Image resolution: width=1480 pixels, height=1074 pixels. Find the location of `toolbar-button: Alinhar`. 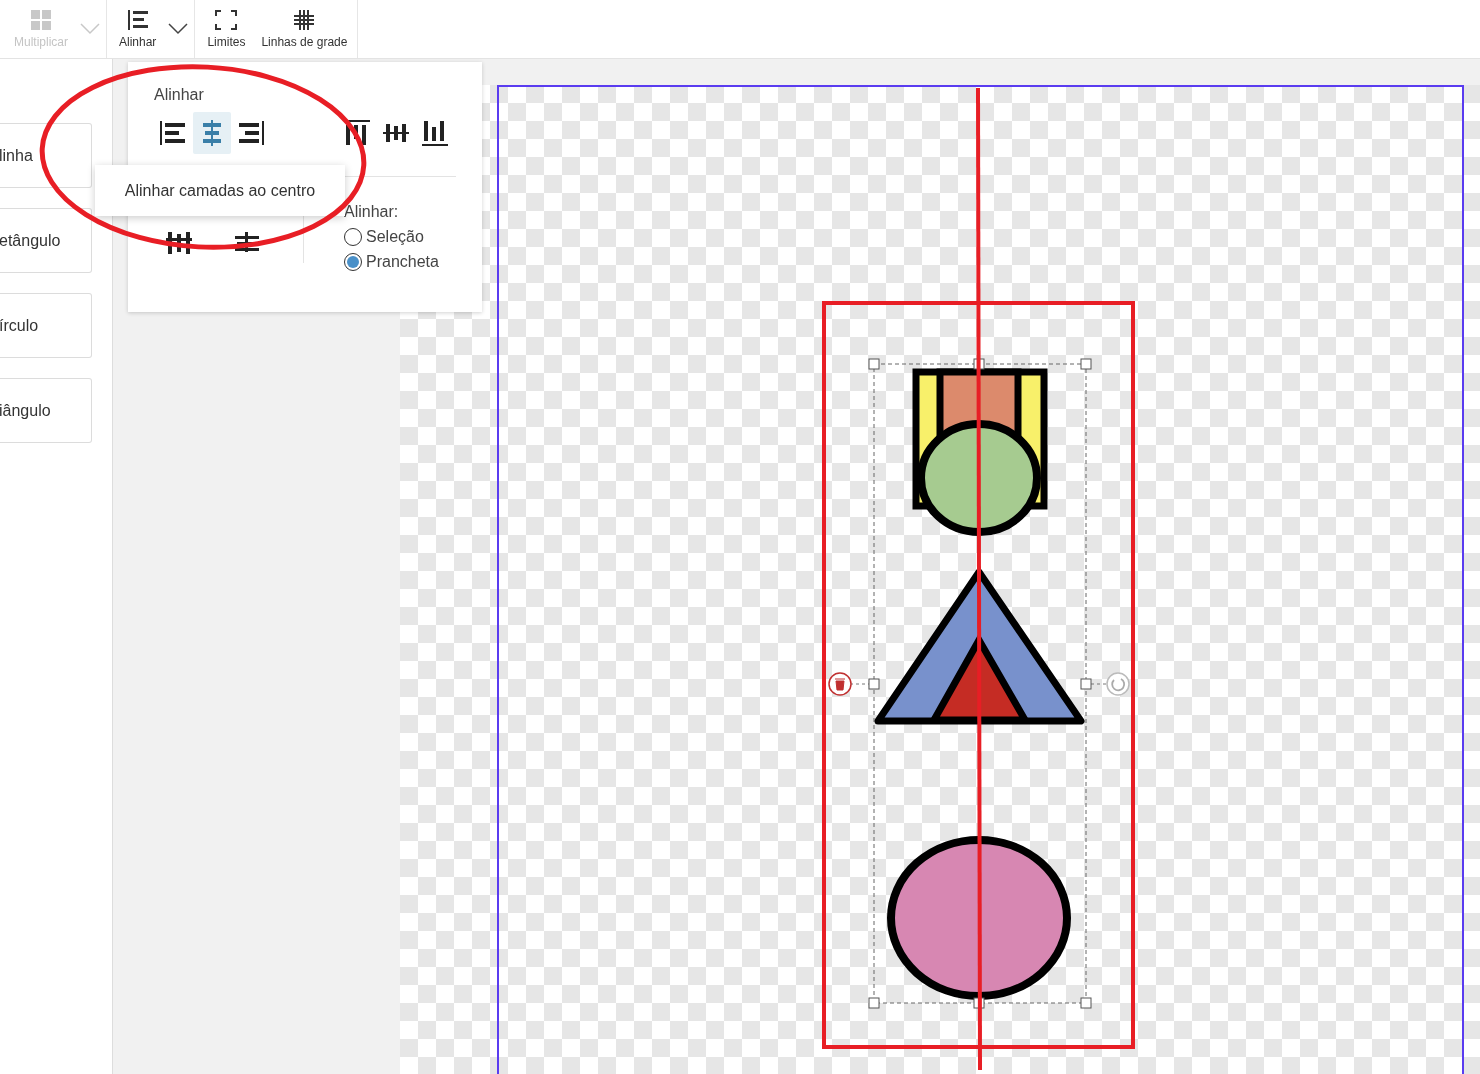

toolbar-button: Alinhar is located at coordinates (138, 29).